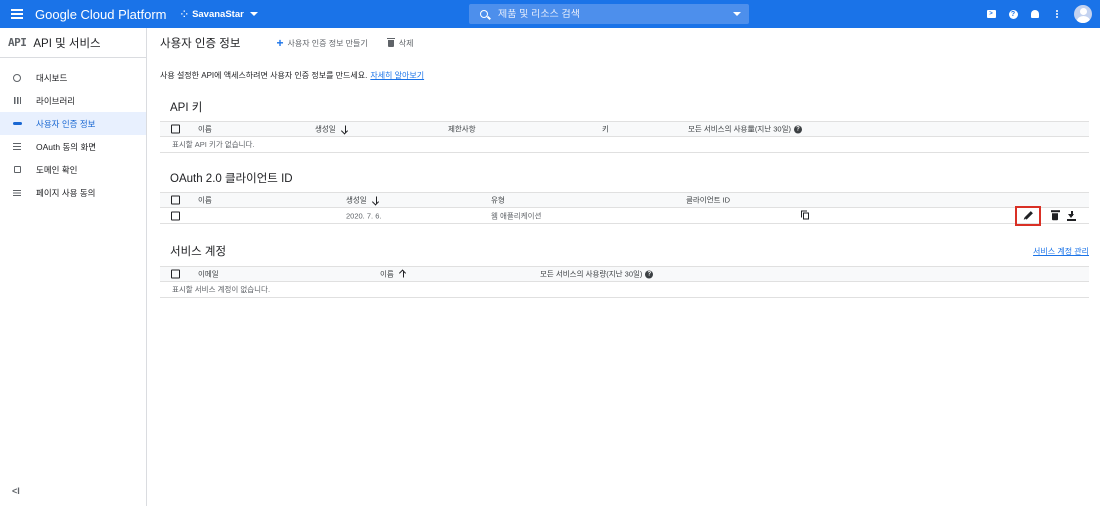 Image resolution: width=1100 pixels, height=506 pixels. Describe the element at coordinates (624, 215) in the screenshot. I see `table-row: 2020. 7. 6. 웹 애플리케이션` at that location.